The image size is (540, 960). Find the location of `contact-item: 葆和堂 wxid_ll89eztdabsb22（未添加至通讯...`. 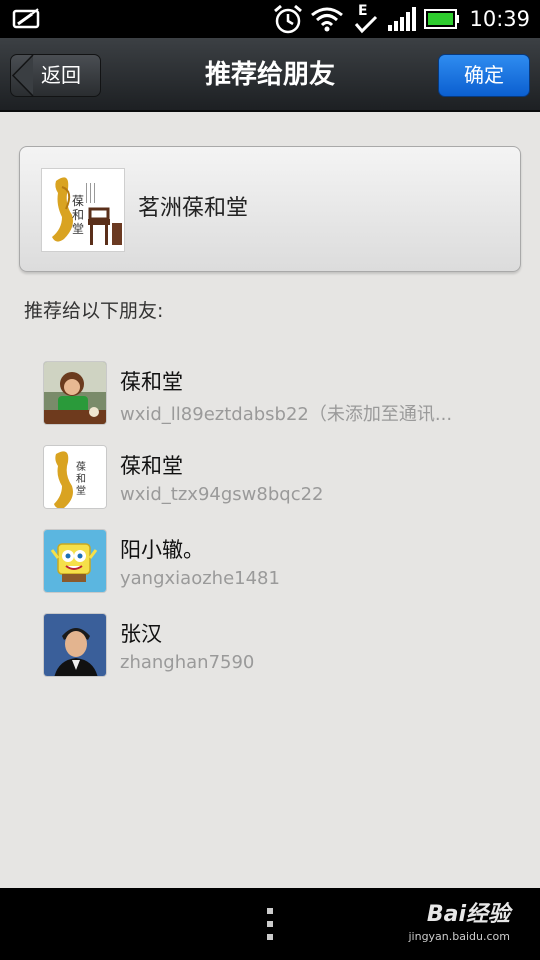

contact-item: 葆和堂 wxid_ll89eztdabsb22（未添加至通讯... is located at coordinates (270, 394).